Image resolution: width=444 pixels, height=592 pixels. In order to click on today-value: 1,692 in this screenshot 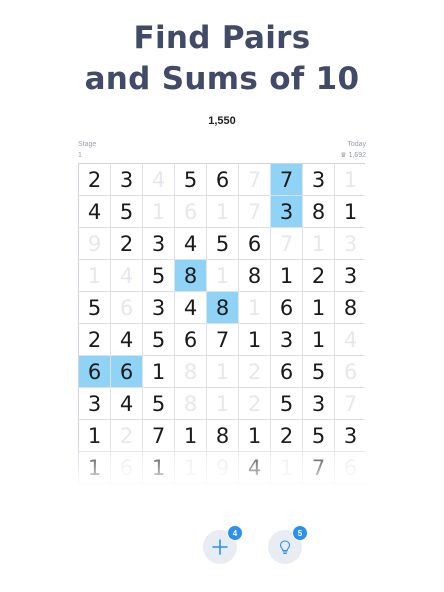, I will do `click(357, 155)`.